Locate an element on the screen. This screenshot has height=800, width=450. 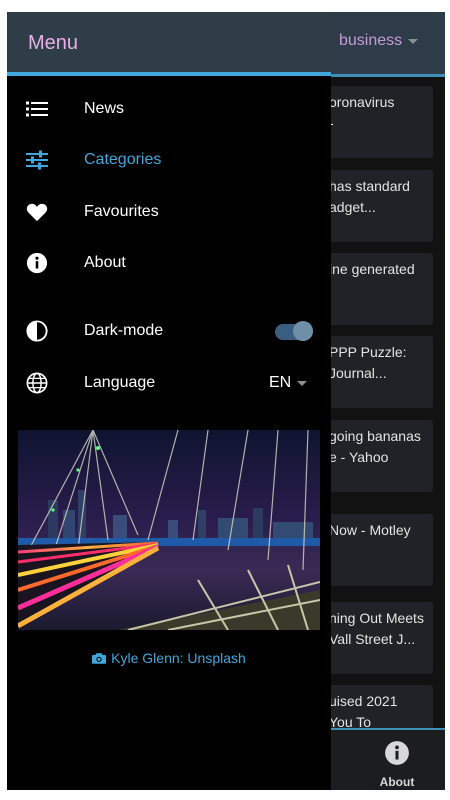
chevron-down-icon is located at coordinates (302, 383).